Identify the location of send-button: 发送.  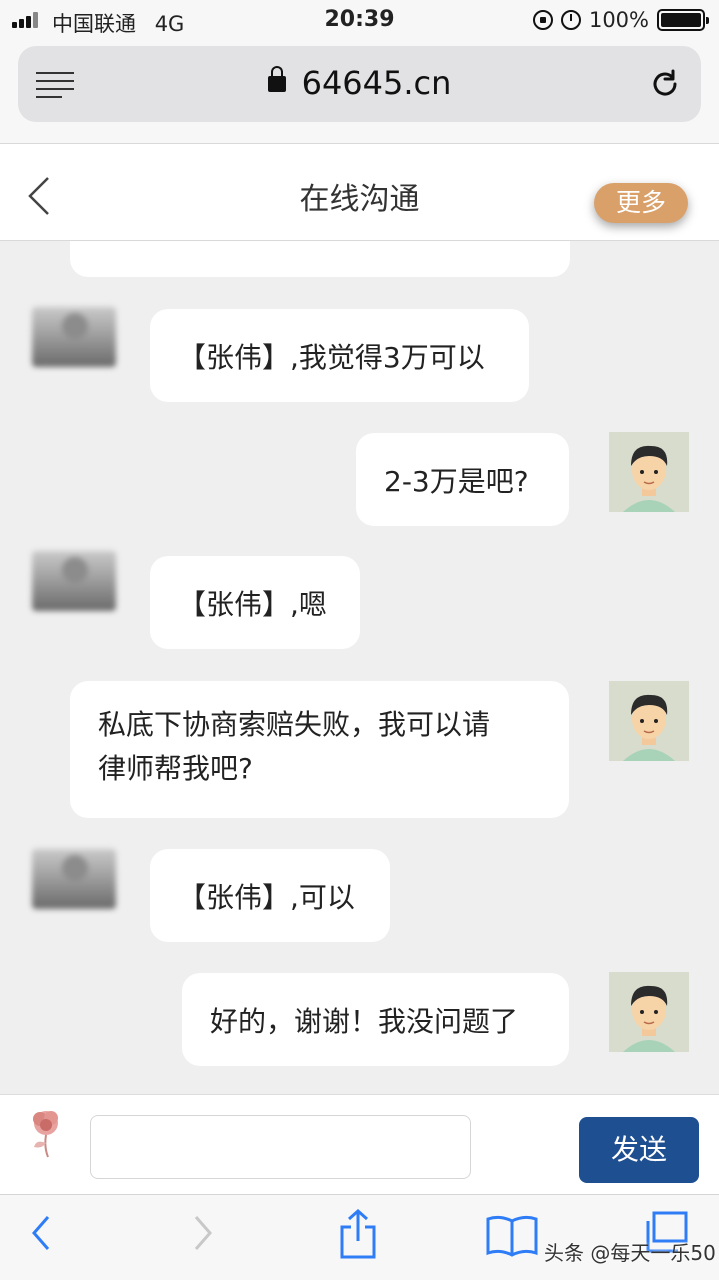
(639, 1150).